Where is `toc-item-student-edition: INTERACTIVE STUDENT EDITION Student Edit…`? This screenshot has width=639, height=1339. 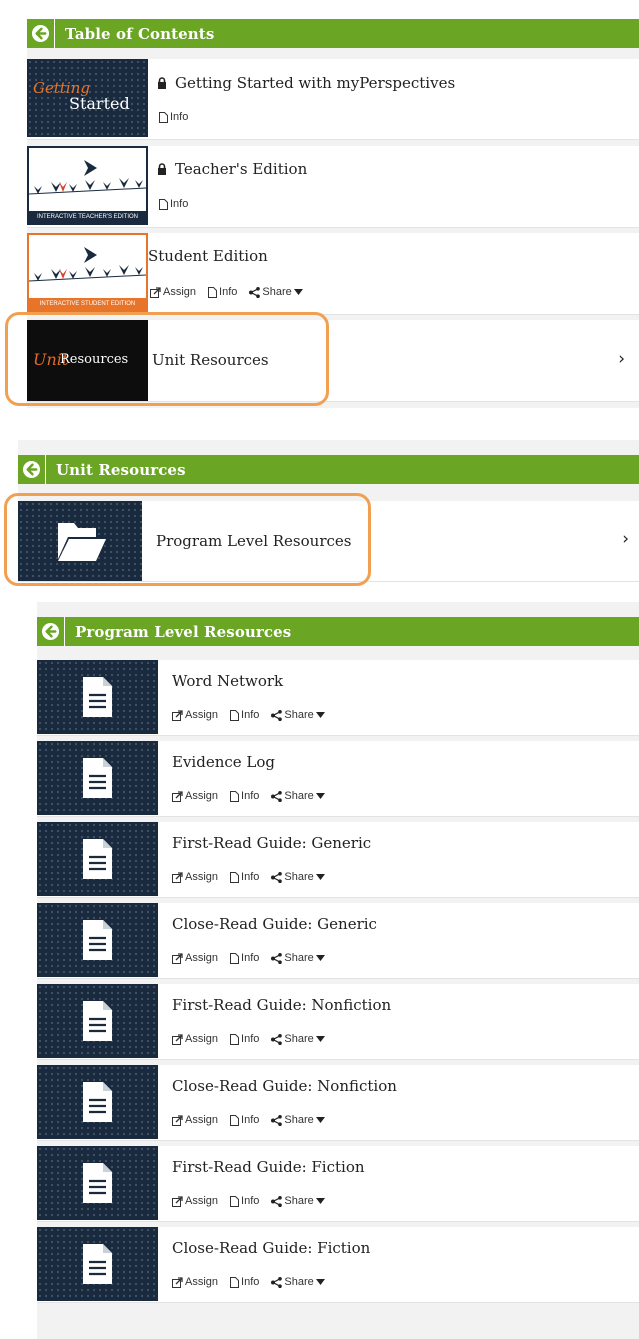 toc-item-student-edition: INTERACTIVE STUDENT EDITION Student Edit… is located at coordinates (333, 274).